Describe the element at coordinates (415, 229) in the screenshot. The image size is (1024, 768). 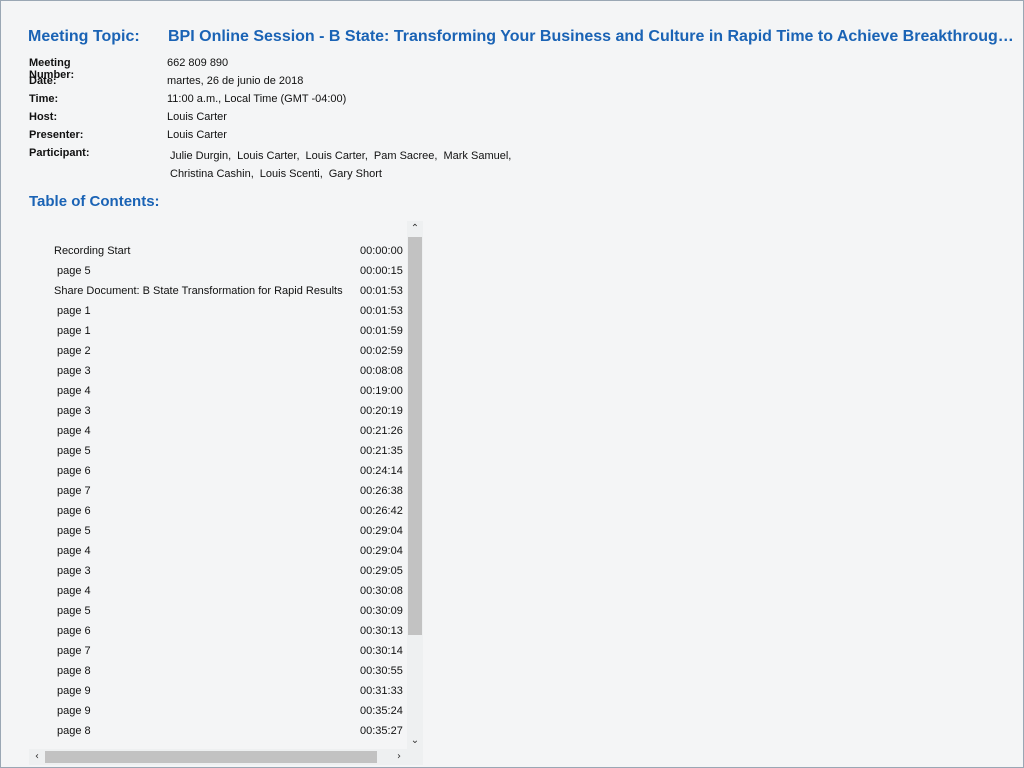
I see `chevron-up-icon: ⌃` at that location.